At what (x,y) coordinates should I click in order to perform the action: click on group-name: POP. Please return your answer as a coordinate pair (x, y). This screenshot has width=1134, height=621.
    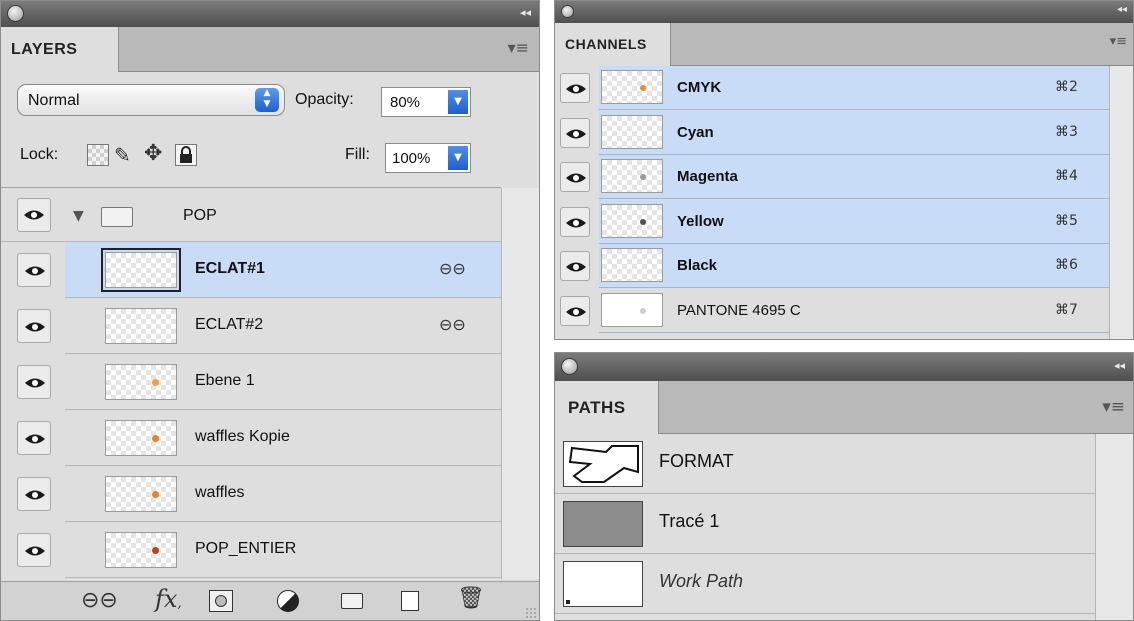
    Looking at the image, I should click on (200, 215).